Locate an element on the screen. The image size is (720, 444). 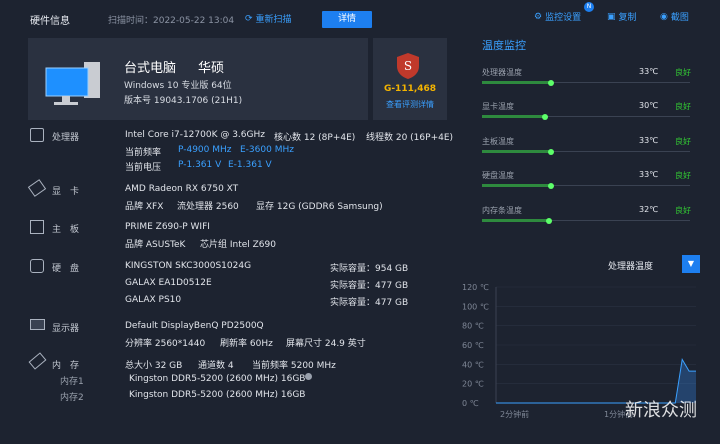
temp-value: 30℃ is located at coordinates (649, 105).